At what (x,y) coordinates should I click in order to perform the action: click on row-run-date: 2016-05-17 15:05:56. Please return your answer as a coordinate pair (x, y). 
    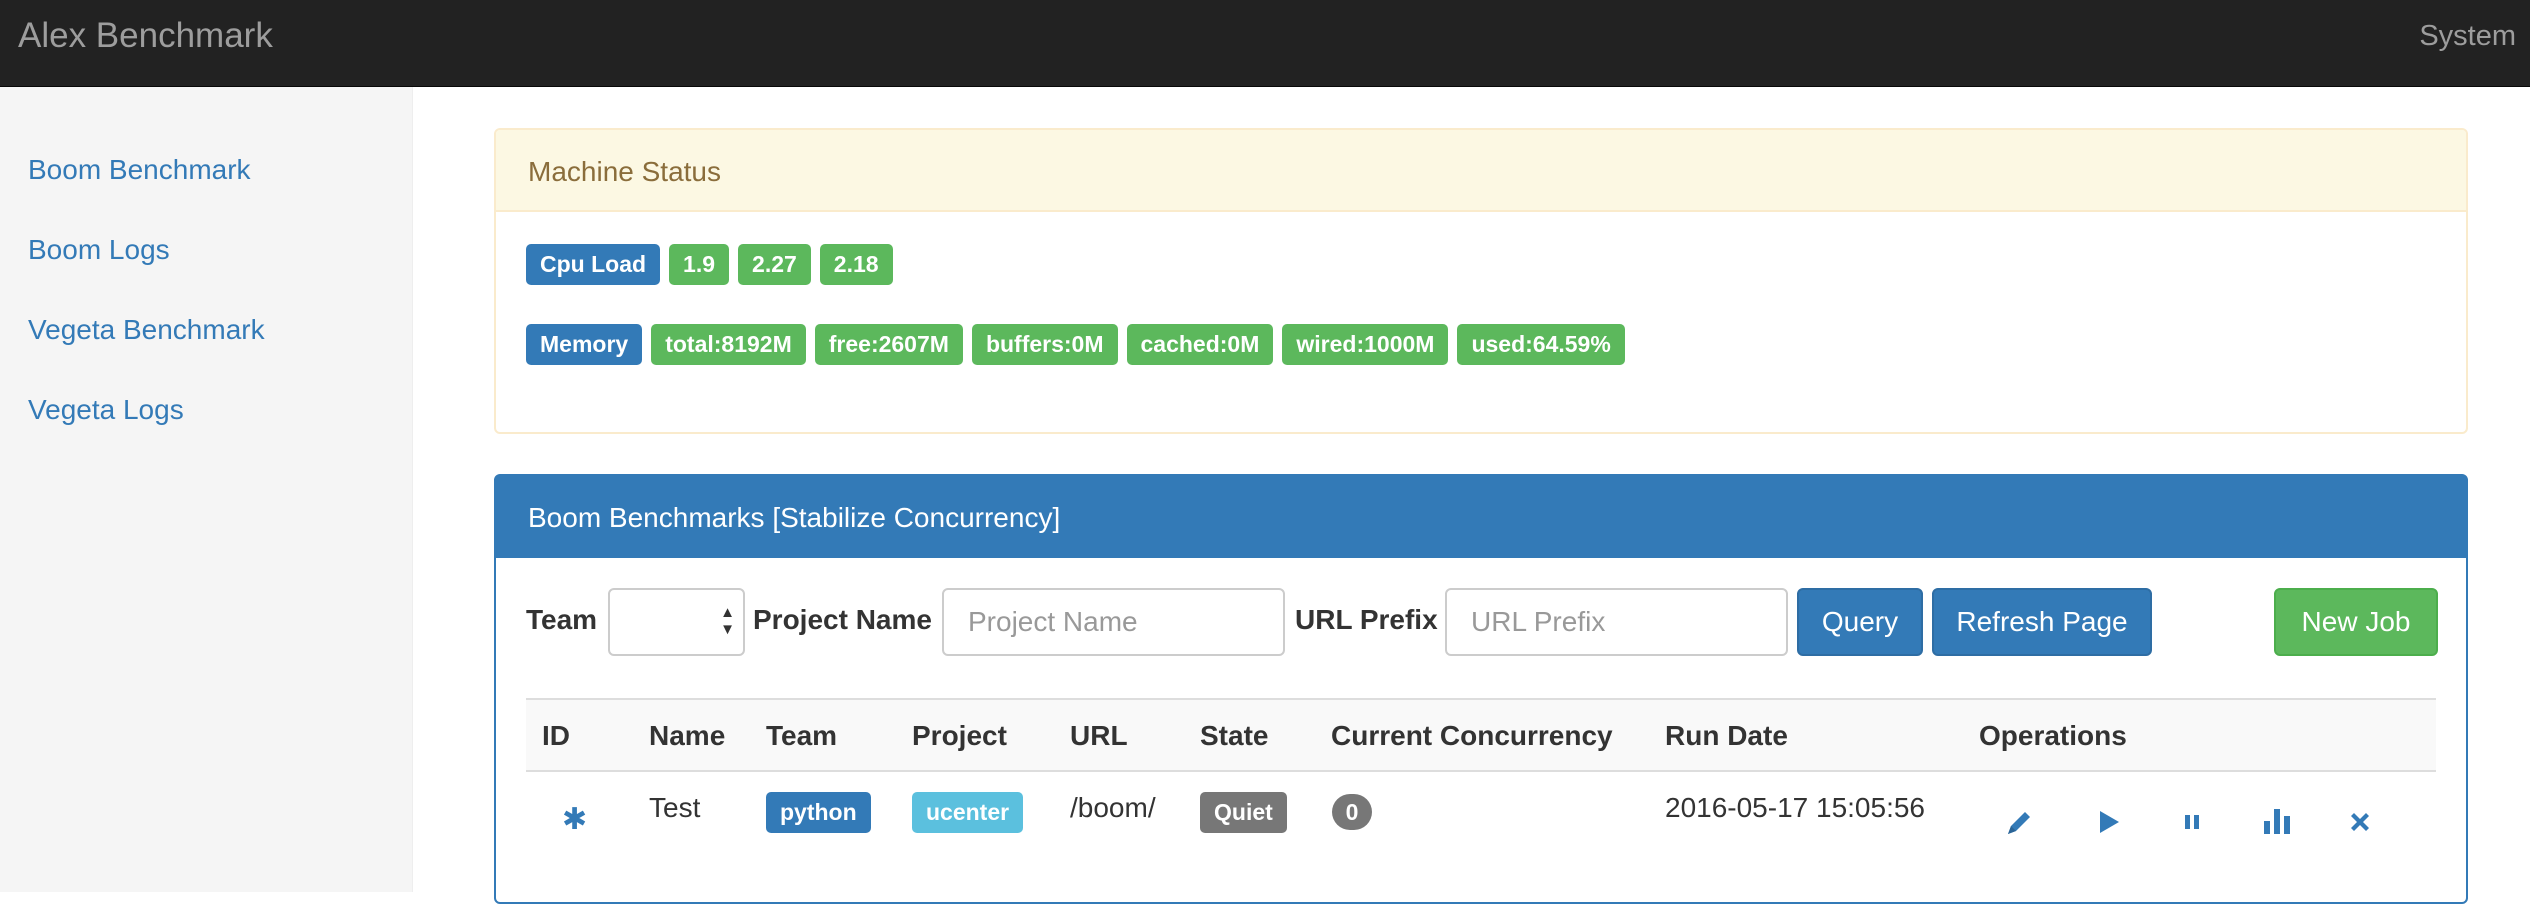
    Looking at the image, I should click on (1795, 807).